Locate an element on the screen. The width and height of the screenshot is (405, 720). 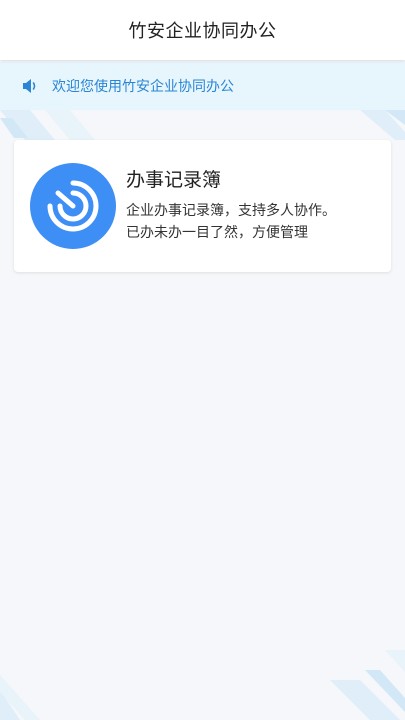
app-card-desc-line2: 已办未办一目了然，方便管理 is located at coordinates (217, 232).